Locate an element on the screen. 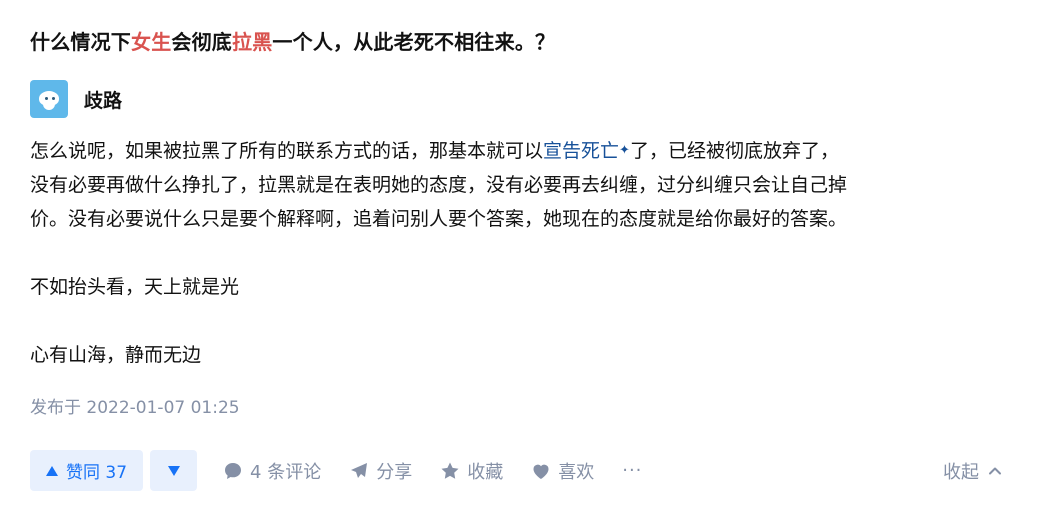  triangle-up-icon is located at coordinates (52, 470).